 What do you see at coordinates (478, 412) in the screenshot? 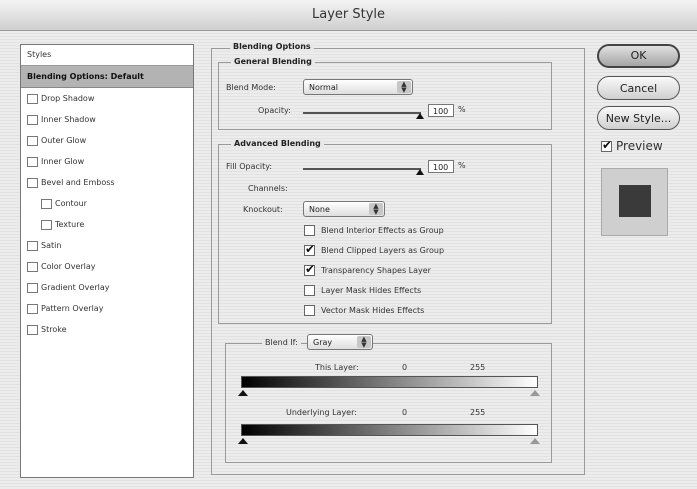
I see `underlying-high-value: 255` at bounding box center [478, 412].